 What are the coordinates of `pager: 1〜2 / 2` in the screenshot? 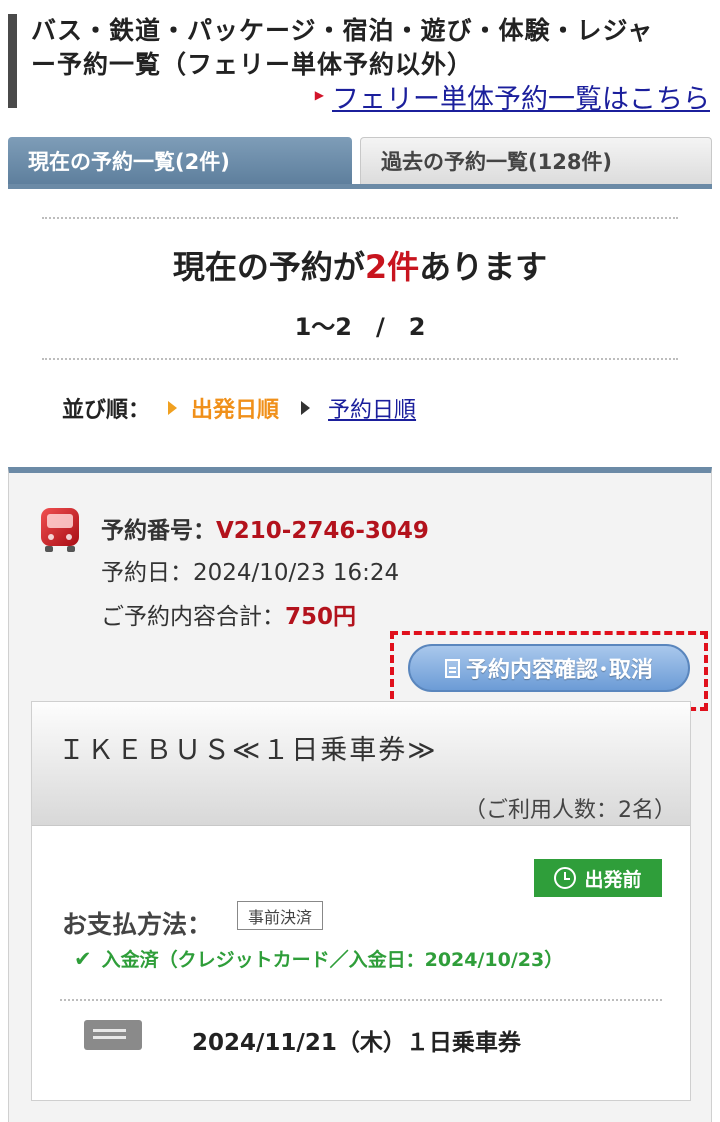 It's located at (360, 327).